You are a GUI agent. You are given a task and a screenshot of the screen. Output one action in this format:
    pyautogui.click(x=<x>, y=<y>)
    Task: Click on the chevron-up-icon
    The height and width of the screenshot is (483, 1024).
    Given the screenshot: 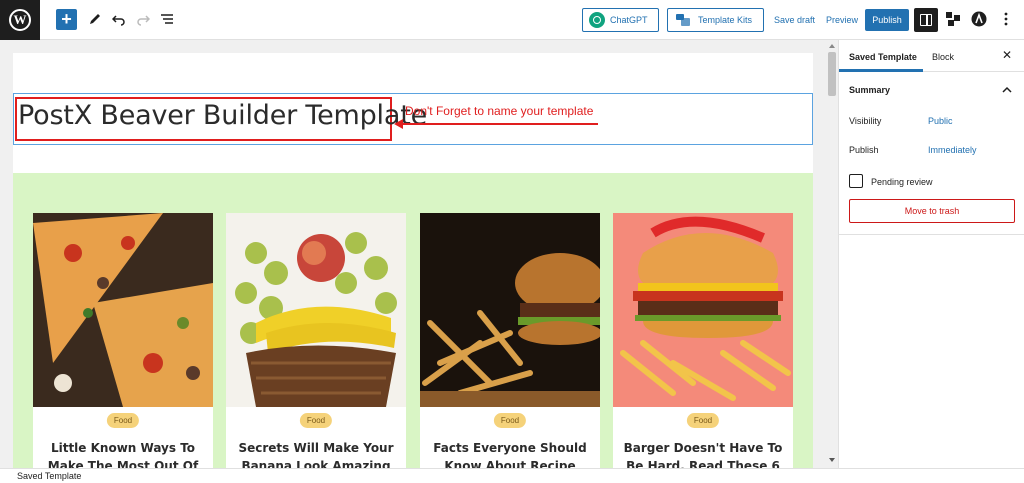 What is the action you would take?
    pyautogui.click(x=1007, y=90)
    